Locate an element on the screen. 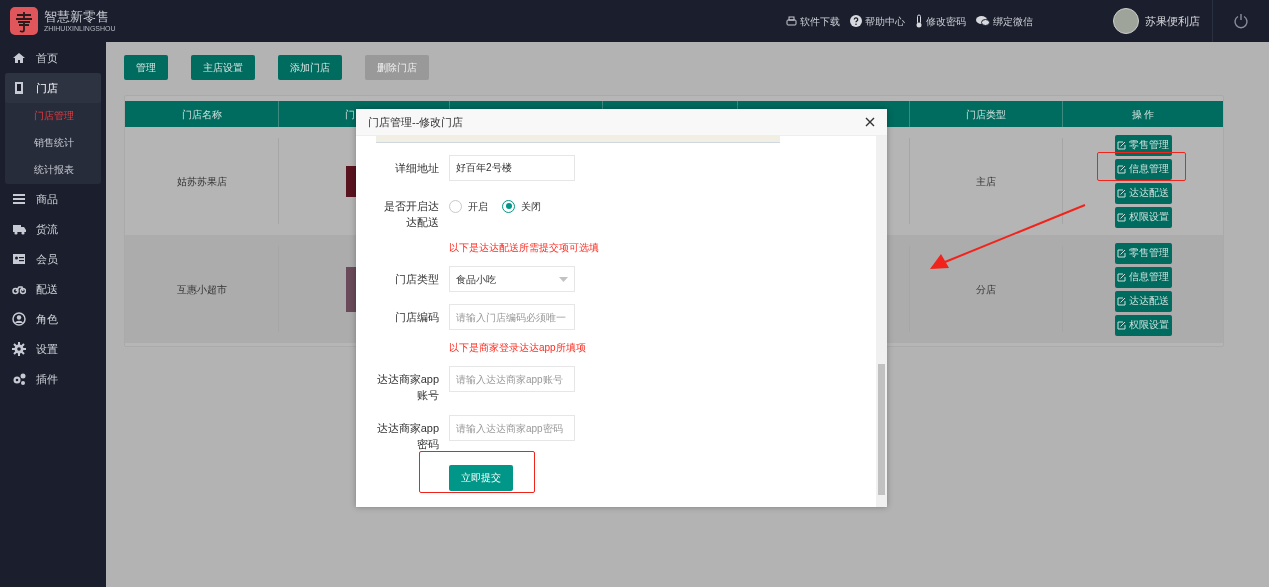 The width and height of the screenshot is (1269, 587). home-icon is located at coordinates (19, 58).